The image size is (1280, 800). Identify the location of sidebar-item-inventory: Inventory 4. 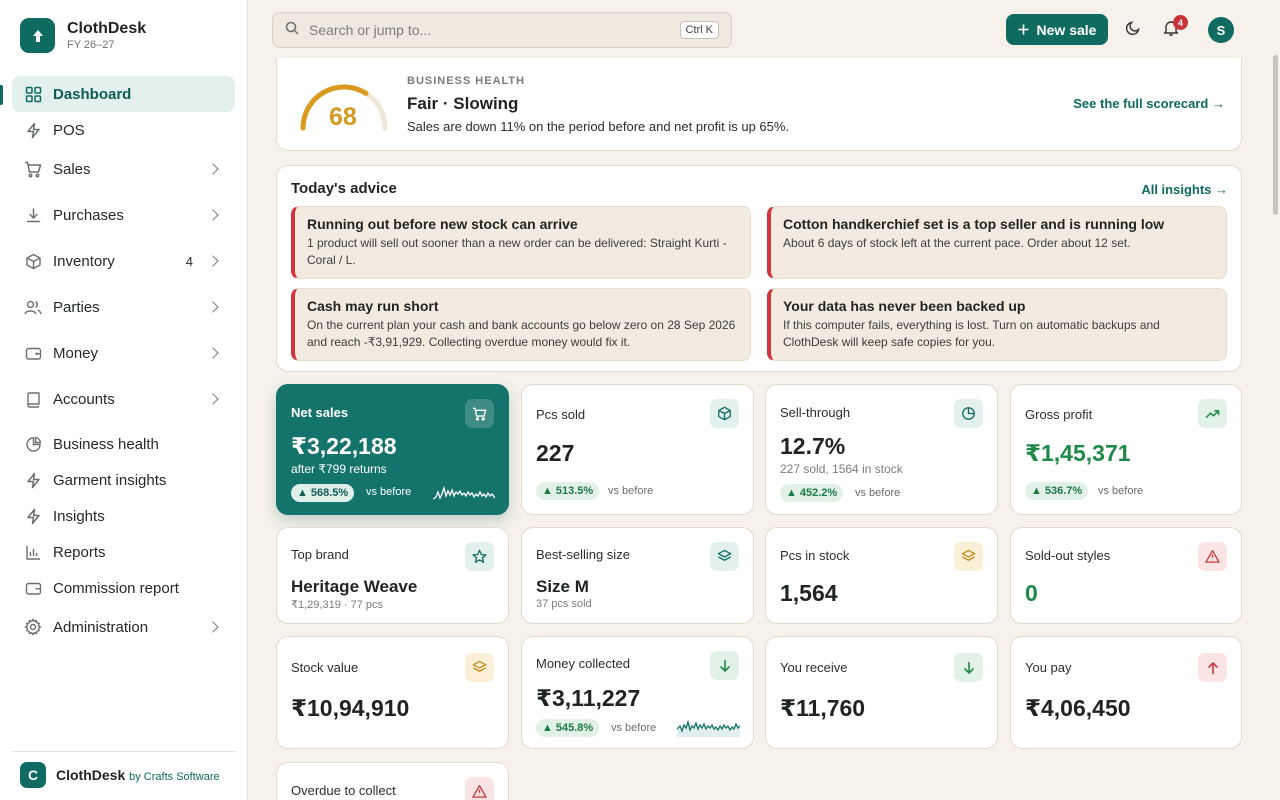
(123, 261).